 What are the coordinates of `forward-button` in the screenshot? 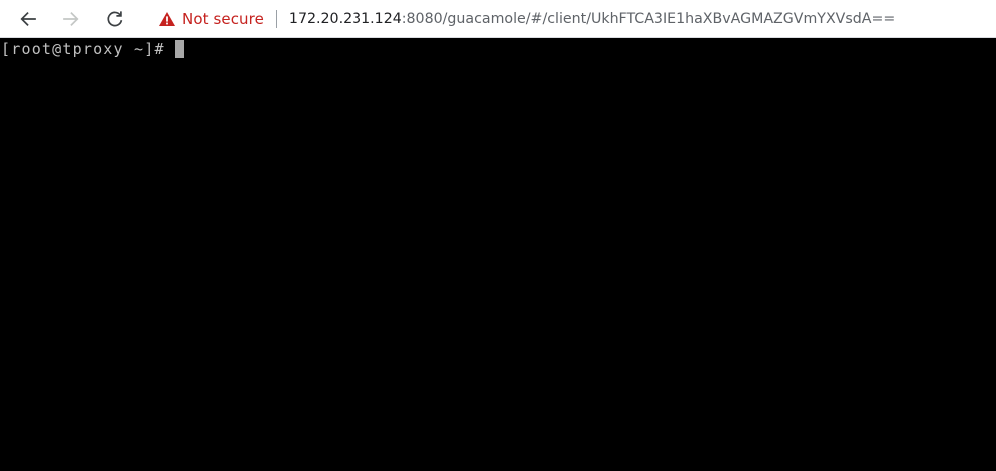 It's located at (71, 19).